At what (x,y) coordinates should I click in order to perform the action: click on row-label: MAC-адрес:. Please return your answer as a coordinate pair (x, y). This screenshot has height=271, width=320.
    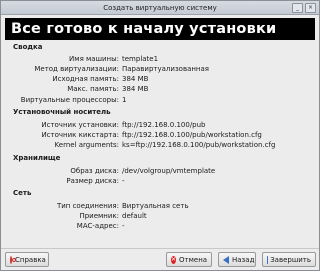
    Looking at the image, I should click on (97, 226).